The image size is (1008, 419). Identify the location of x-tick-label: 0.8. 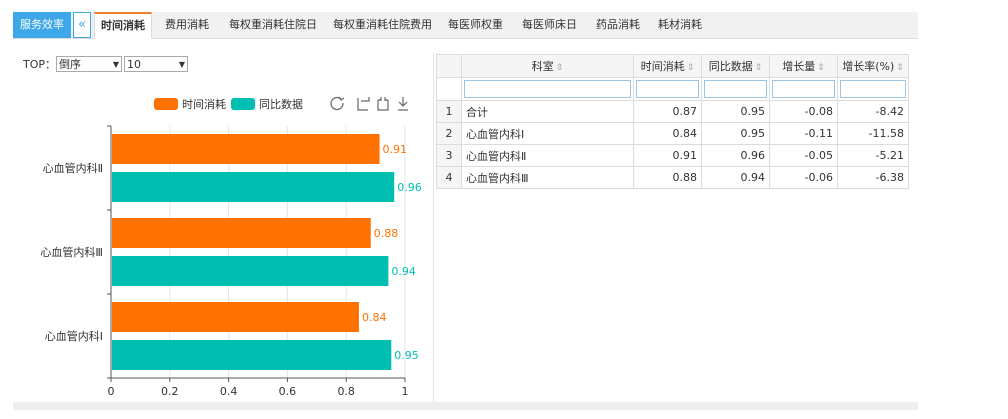
(346, 391).